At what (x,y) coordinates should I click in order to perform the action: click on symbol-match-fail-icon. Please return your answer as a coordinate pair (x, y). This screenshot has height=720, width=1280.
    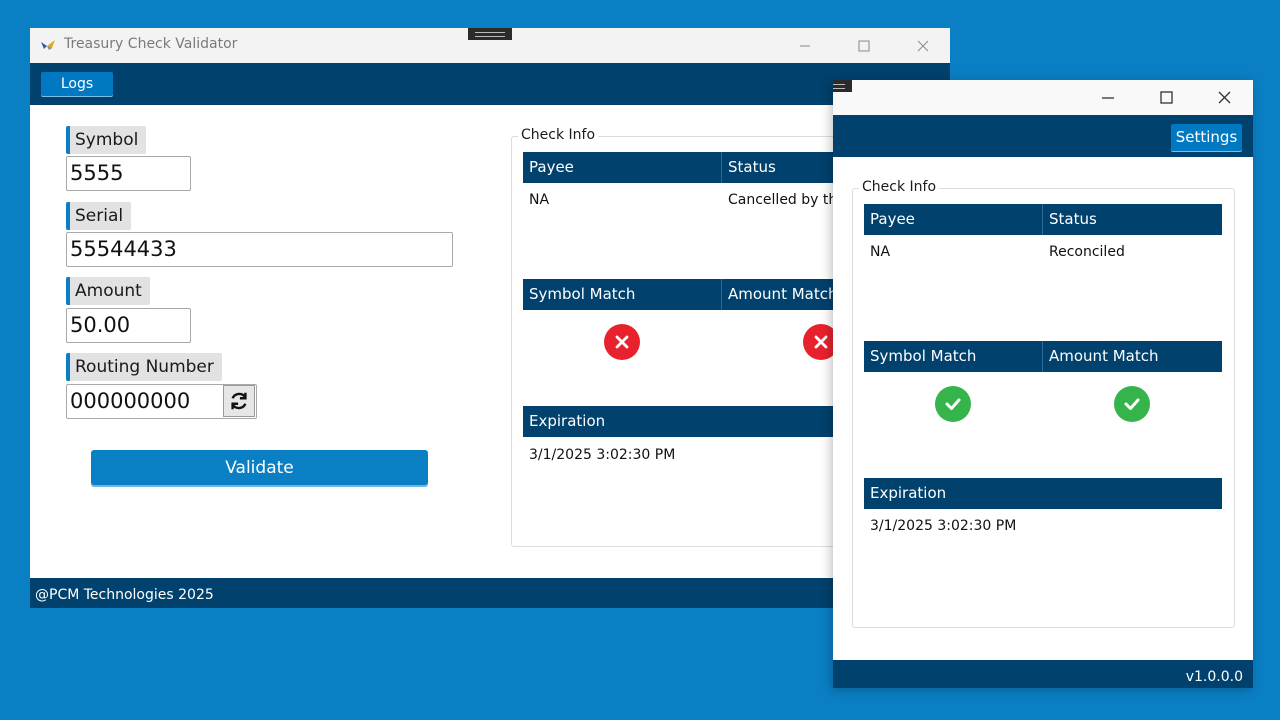
    Looking at the image, I should click on (622, 342).